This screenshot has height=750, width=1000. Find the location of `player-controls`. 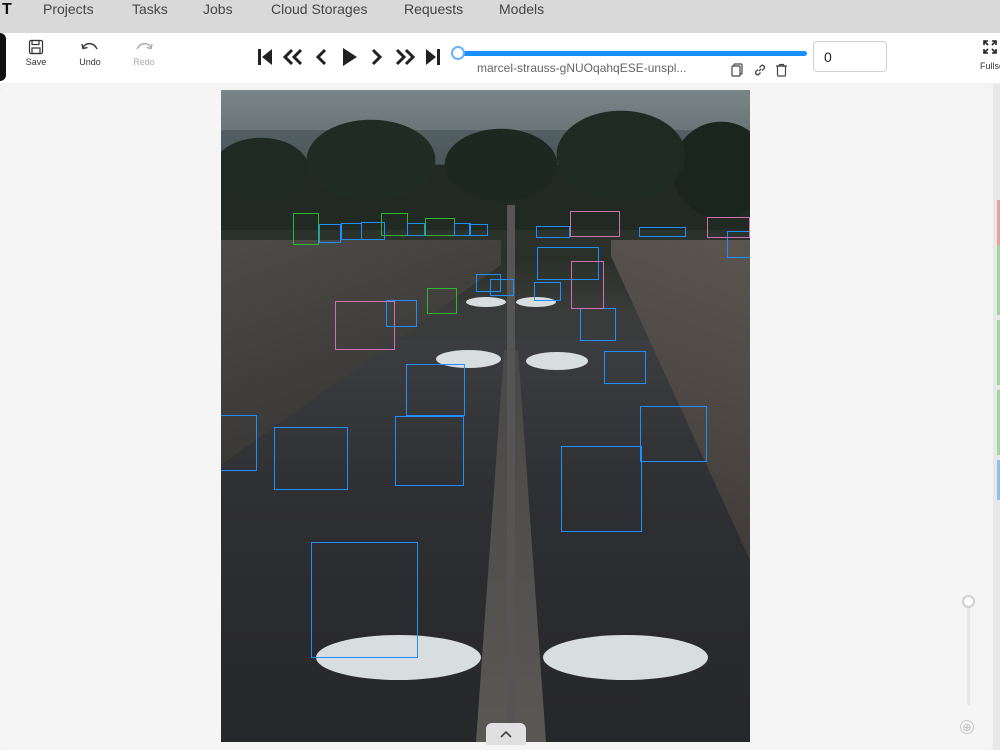

player-controls is located at coordinates (349, 57).